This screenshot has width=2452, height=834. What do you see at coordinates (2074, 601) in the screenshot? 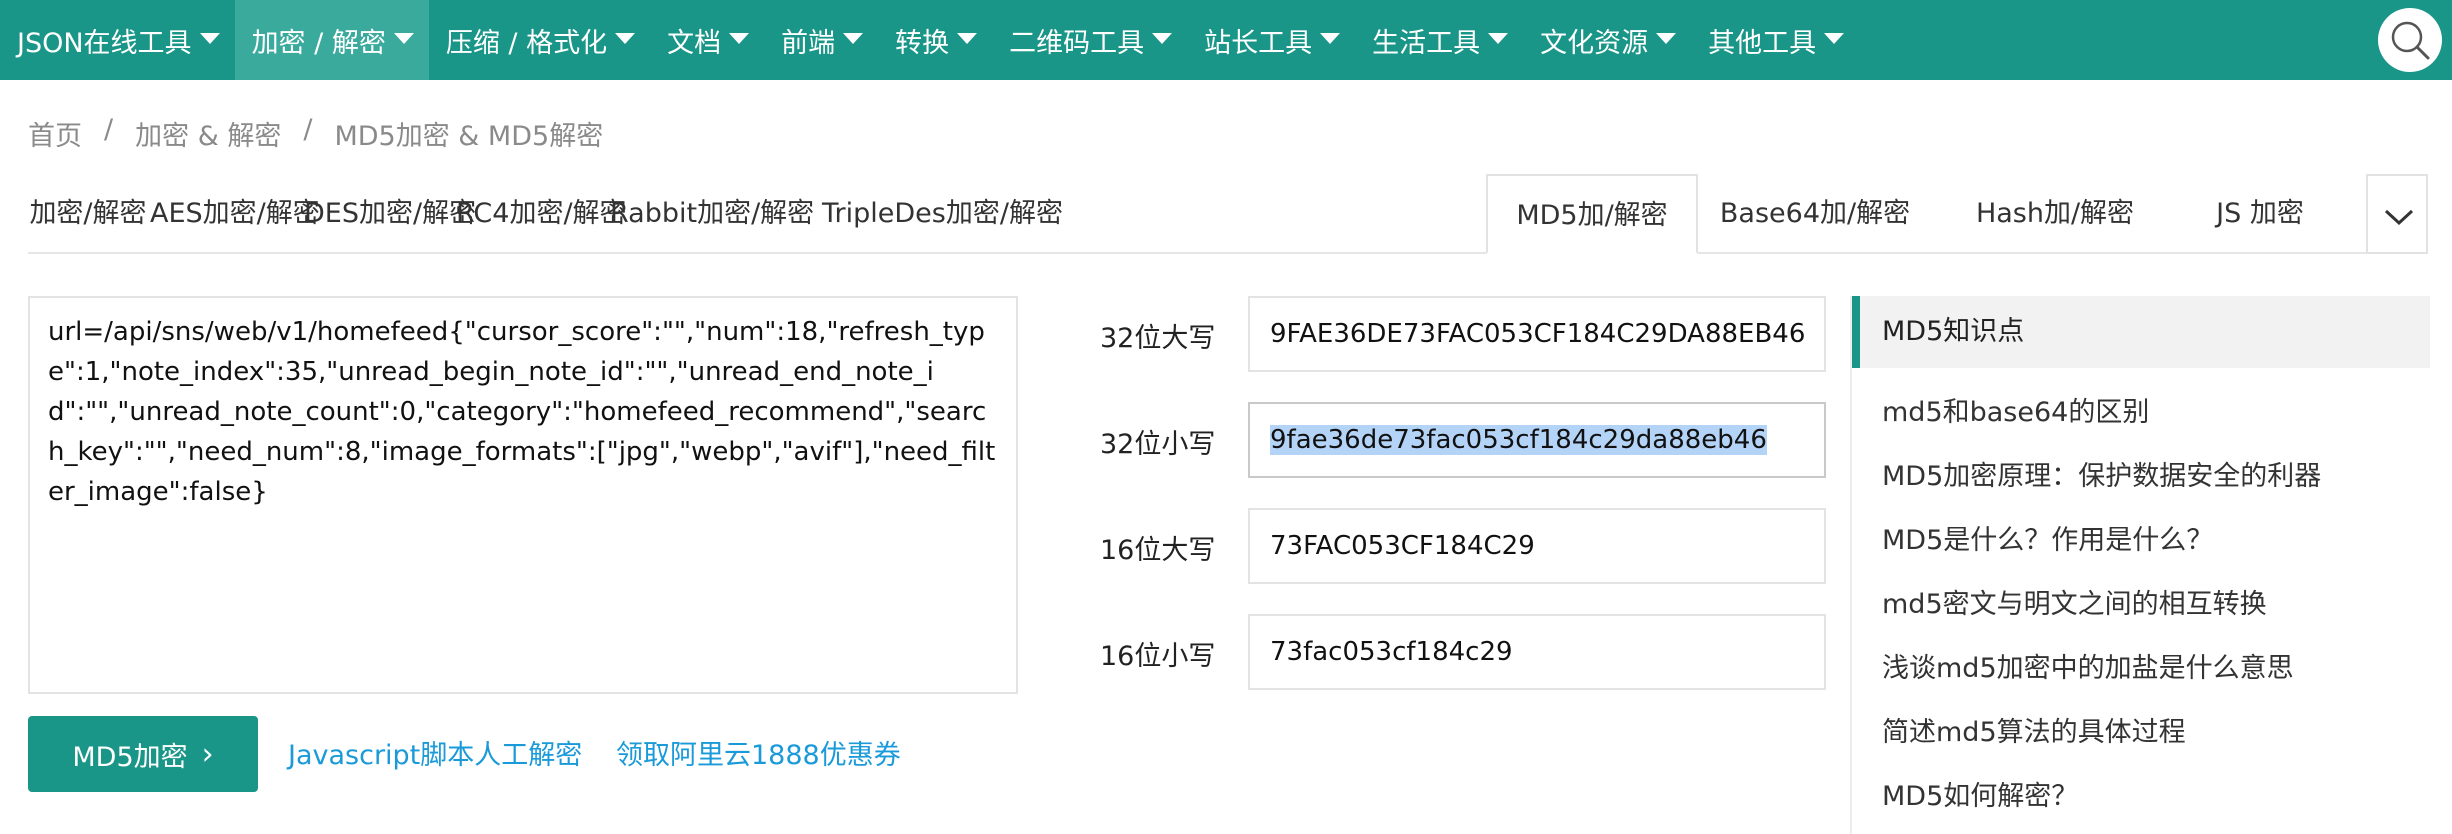
I see `sidebar-link: md5密文与明文之间的相互转换` at bounding box center [2074, 601].